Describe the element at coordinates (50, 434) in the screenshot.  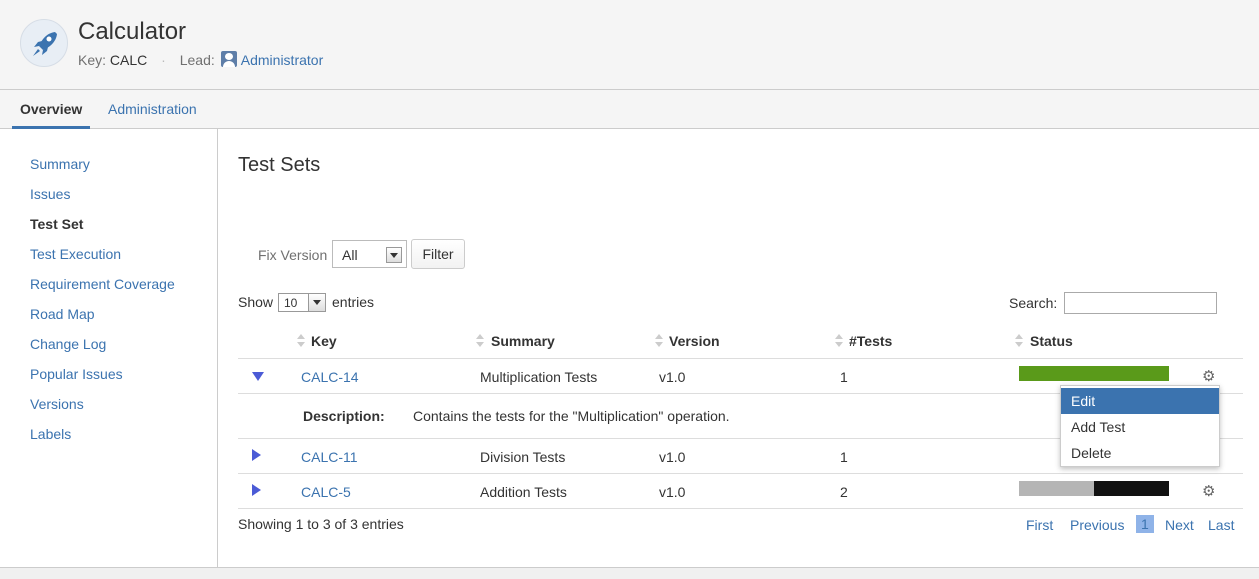
I see `sidebar-item-labels: Labels` at that location.